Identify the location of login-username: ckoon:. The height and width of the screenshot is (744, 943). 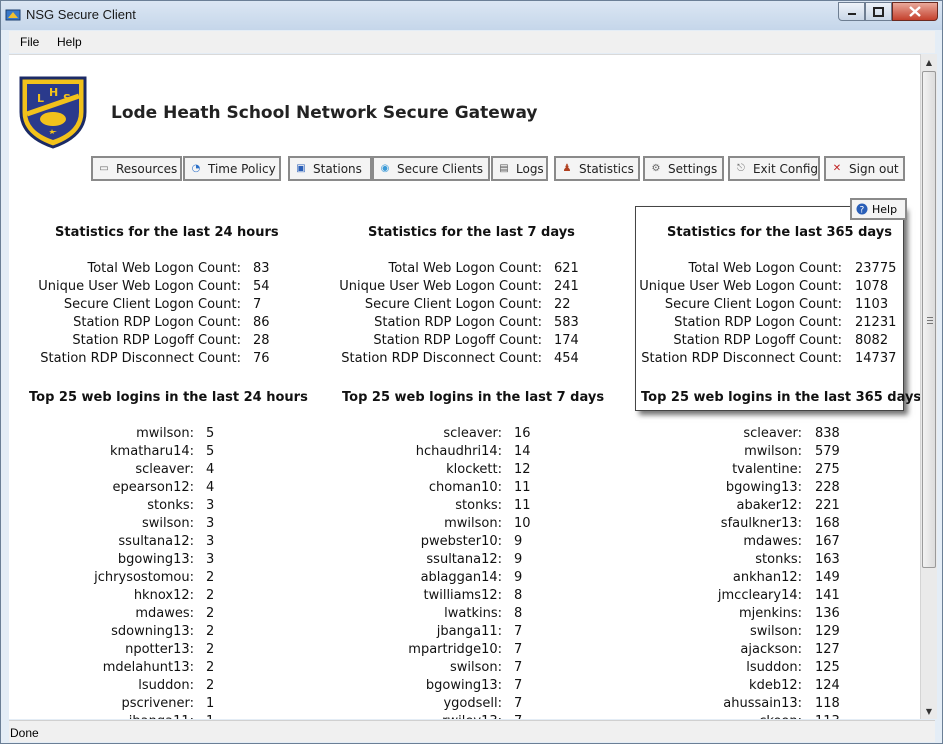
(780, 716).